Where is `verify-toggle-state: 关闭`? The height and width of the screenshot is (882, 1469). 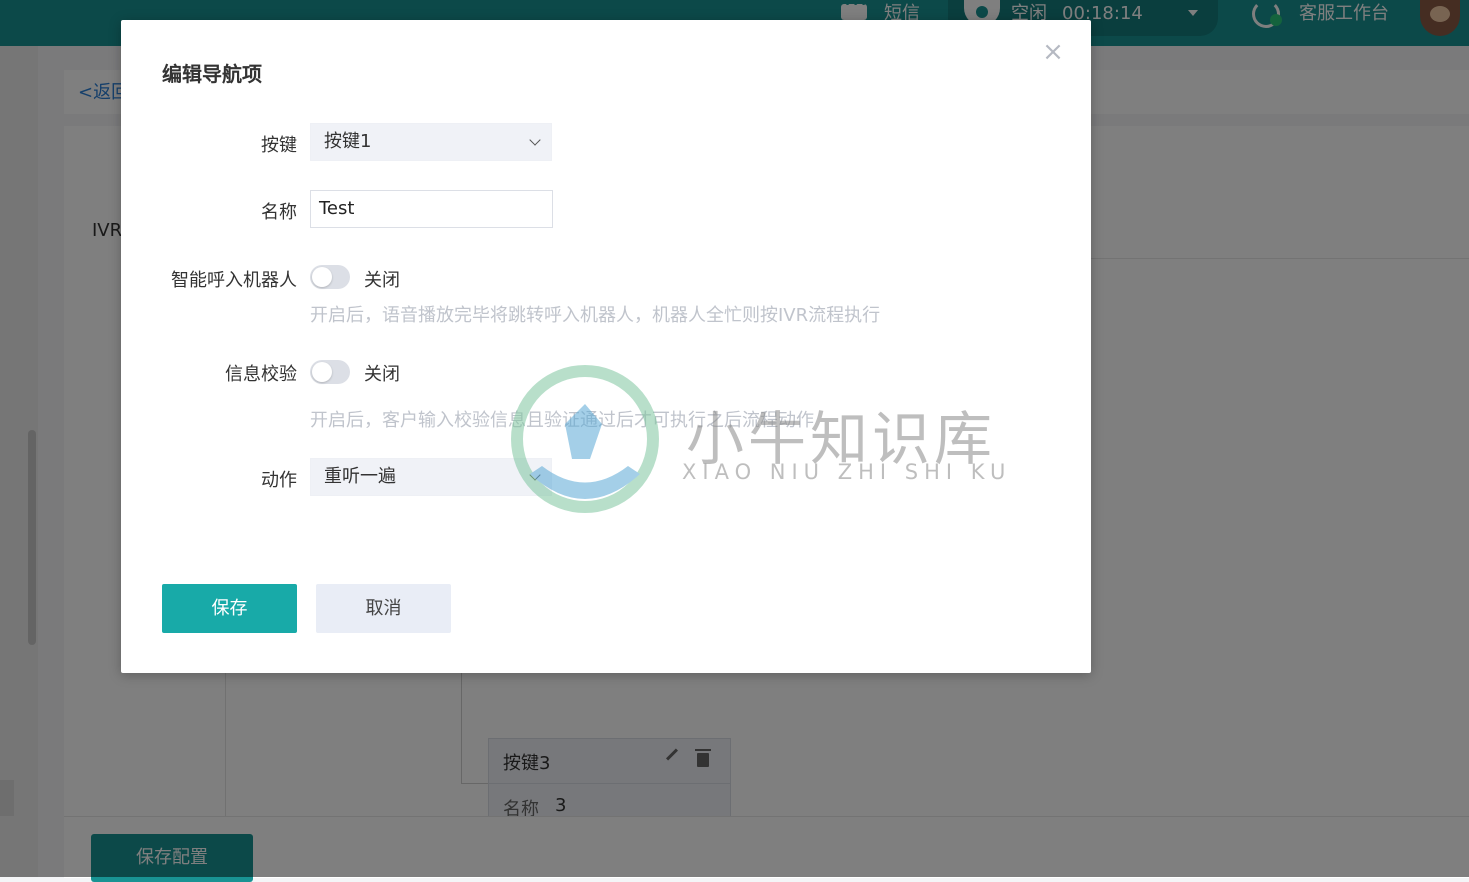 verify-toggle-state: 关闭 is located at coordinates (382, 374).